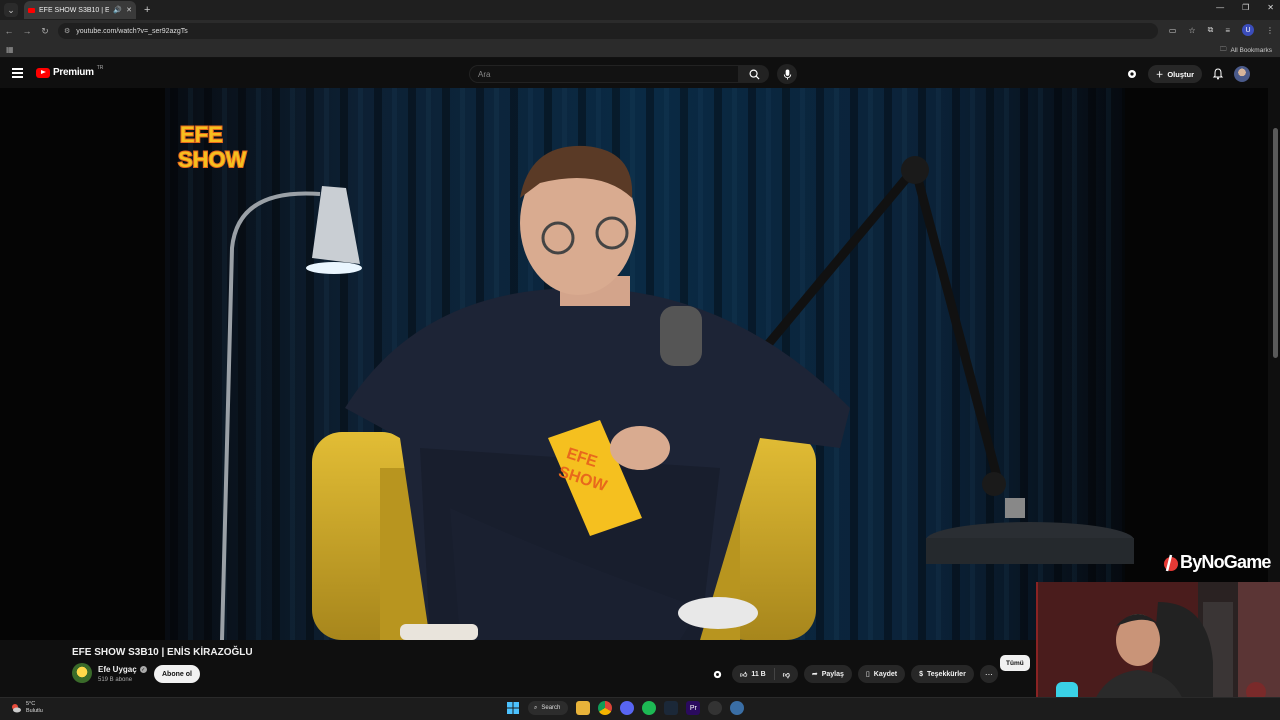 This screenshot has height=720, width=1280. What do you see at coordinates (1159, 74) in the screenshot?
I see `plus-icon: ＋` at bounding box center [1159, 74].